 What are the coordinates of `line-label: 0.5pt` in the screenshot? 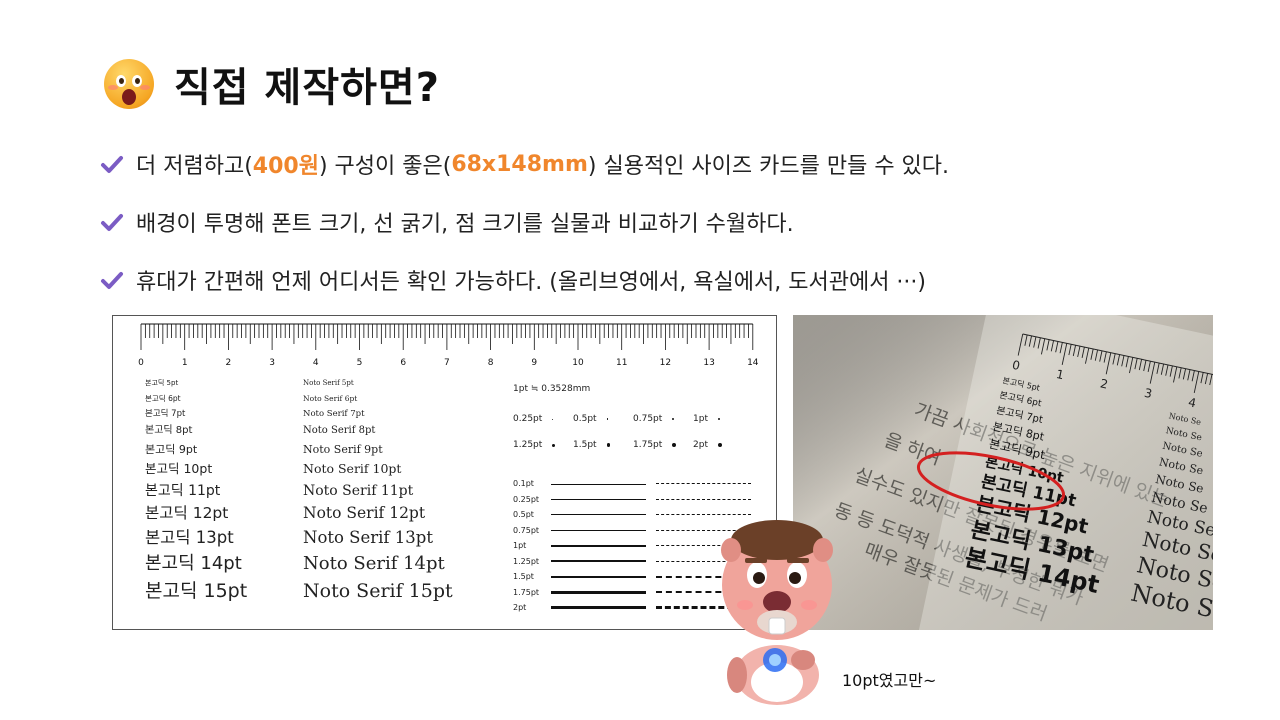 It's located at (523, 515).